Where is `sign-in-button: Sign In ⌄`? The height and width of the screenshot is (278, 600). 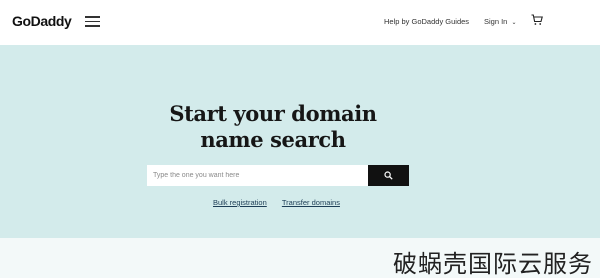
sign-in-button: Sign In ⌄ is located at coordinates (500, 21).